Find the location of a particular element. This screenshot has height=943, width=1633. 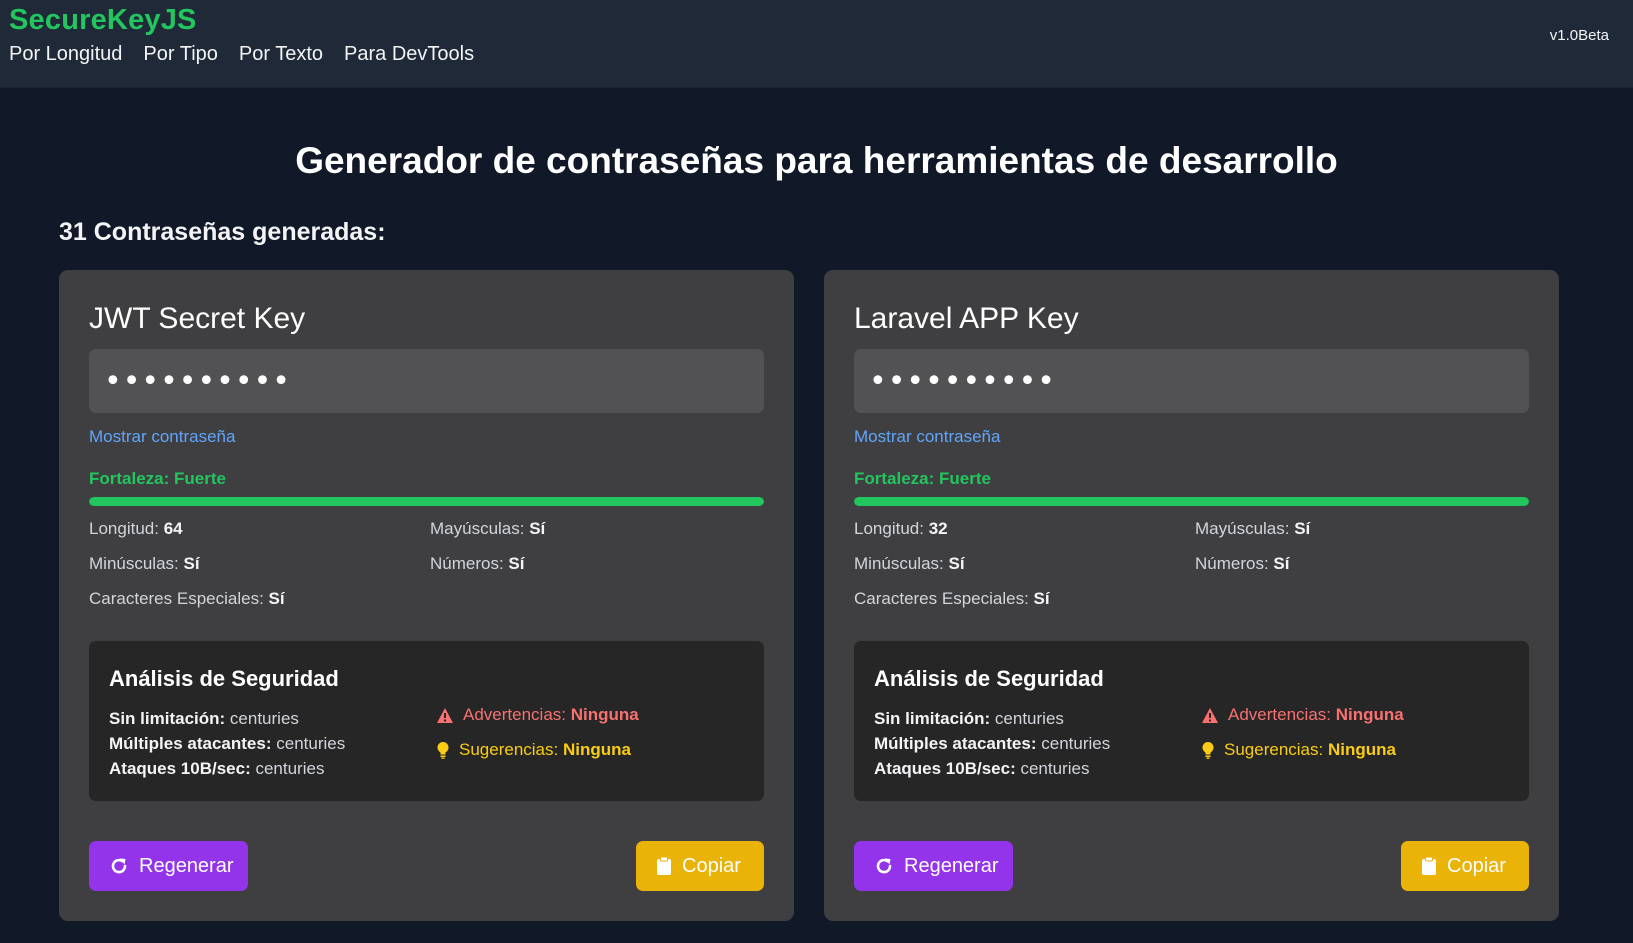

length-prop: Longitud: 64 is located at coordinates (136, 529).